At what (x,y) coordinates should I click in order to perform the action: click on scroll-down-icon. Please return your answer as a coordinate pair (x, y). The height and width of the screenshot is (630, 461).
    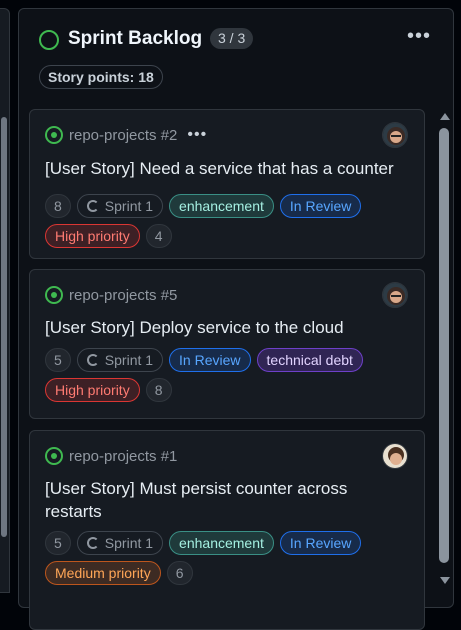
    Looking at the image, I should click on (445, 580).